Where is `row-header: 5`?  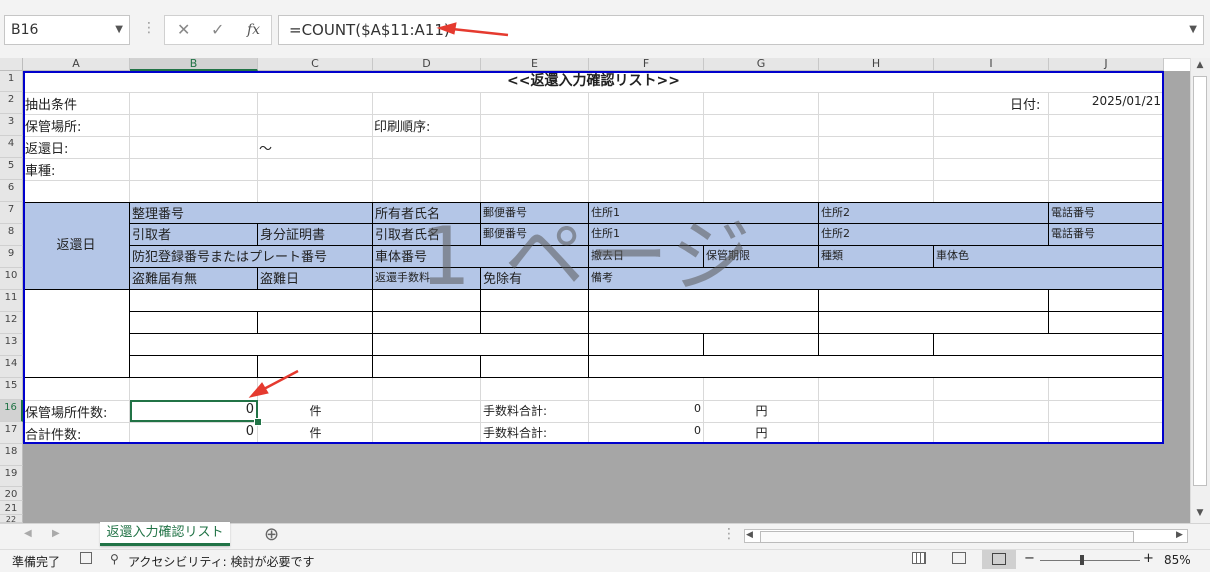
row-header: 5 is located at coordinates (11, 169).